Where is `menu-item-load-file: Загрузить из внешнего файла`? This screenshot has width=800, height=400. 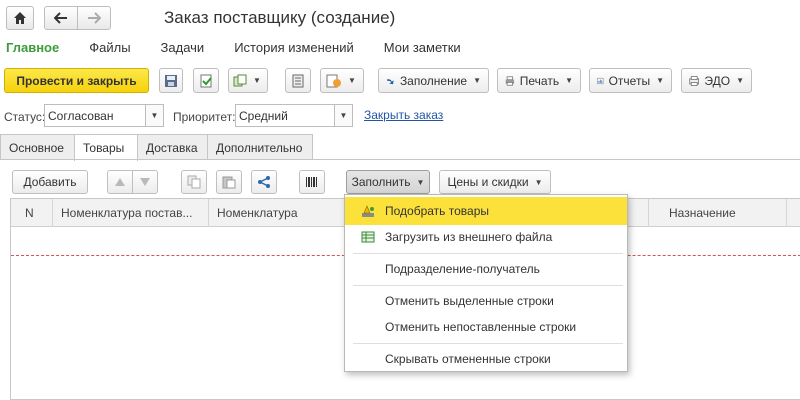 menu-item-load-file: Загрузить из внешнего файла is located at coordinates (486, 237).